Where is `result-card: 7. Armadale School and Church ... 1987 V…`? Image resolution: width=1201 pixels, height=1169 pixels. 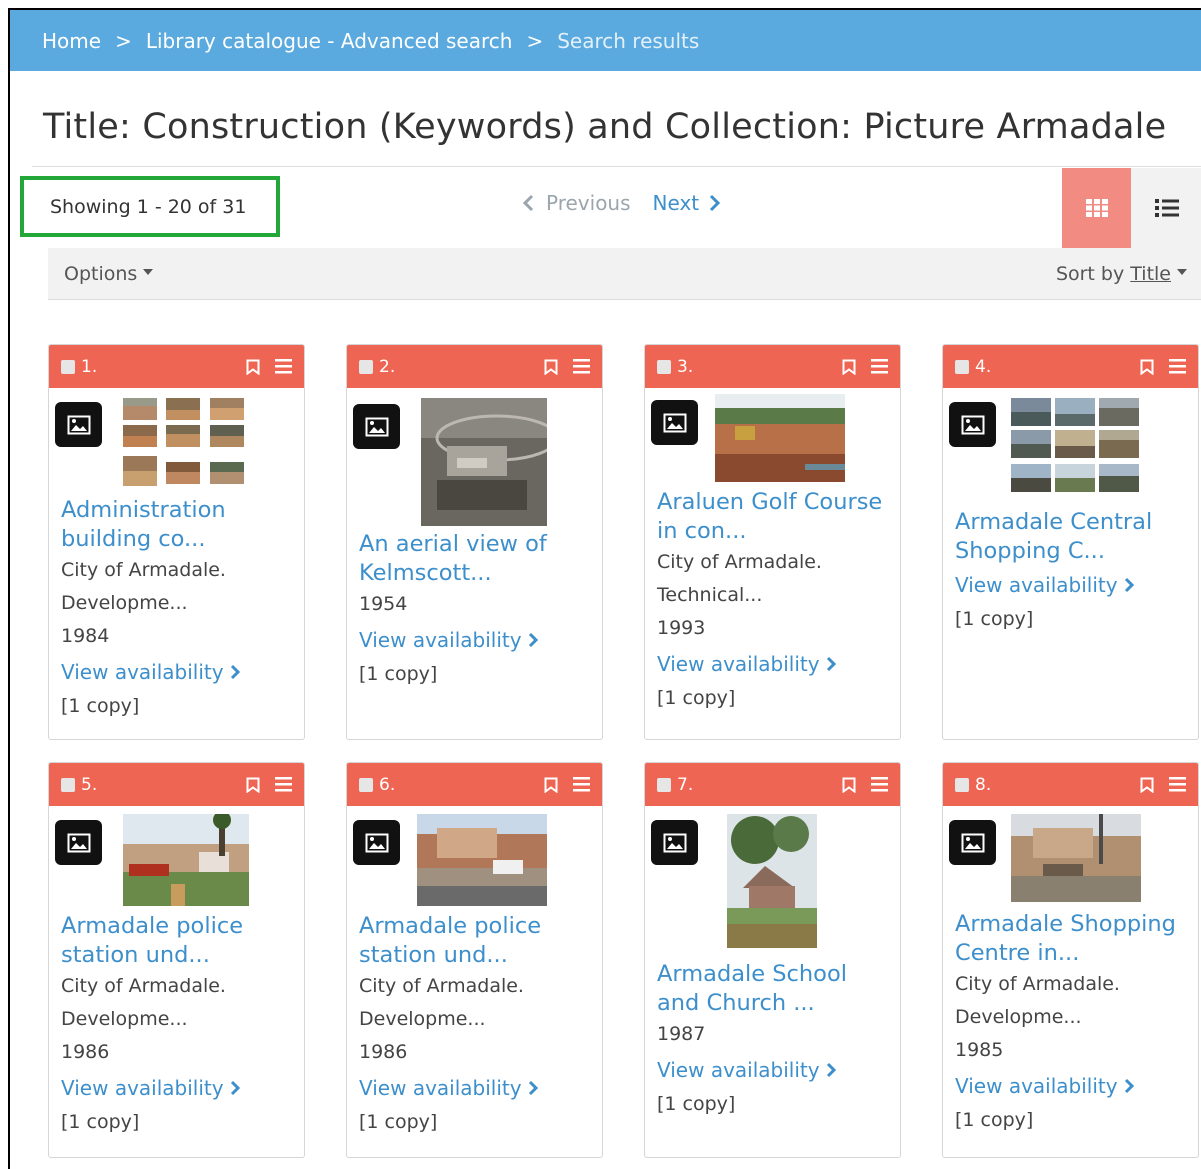 result-card: 7. Armadale School and Church ... 1987 V… is located at coordinates (772, 960).